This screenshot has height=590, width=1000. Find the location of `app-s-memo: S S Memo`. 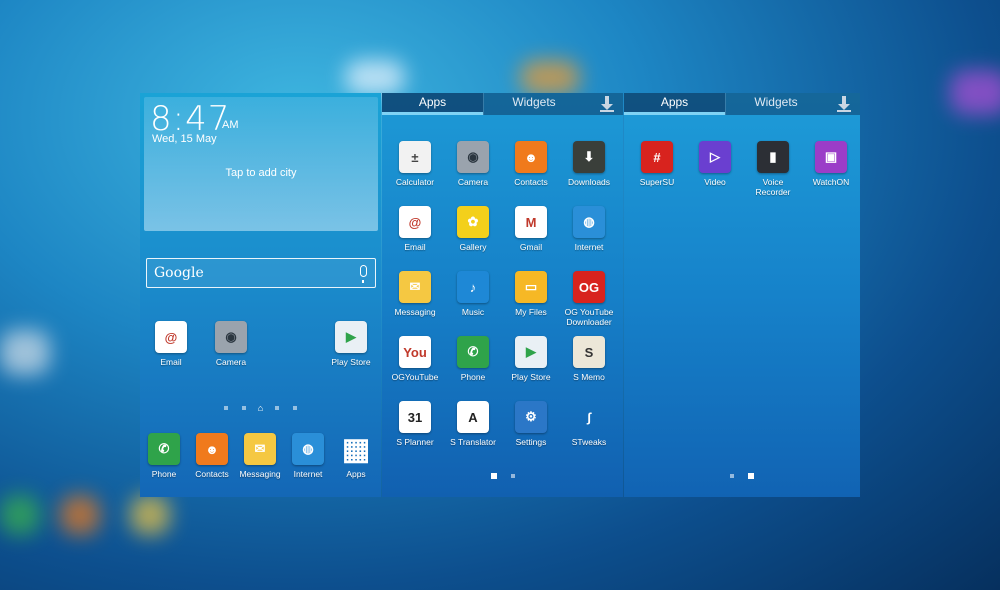

app-s-memo: S S Memo is located at coordinates (589, 359).